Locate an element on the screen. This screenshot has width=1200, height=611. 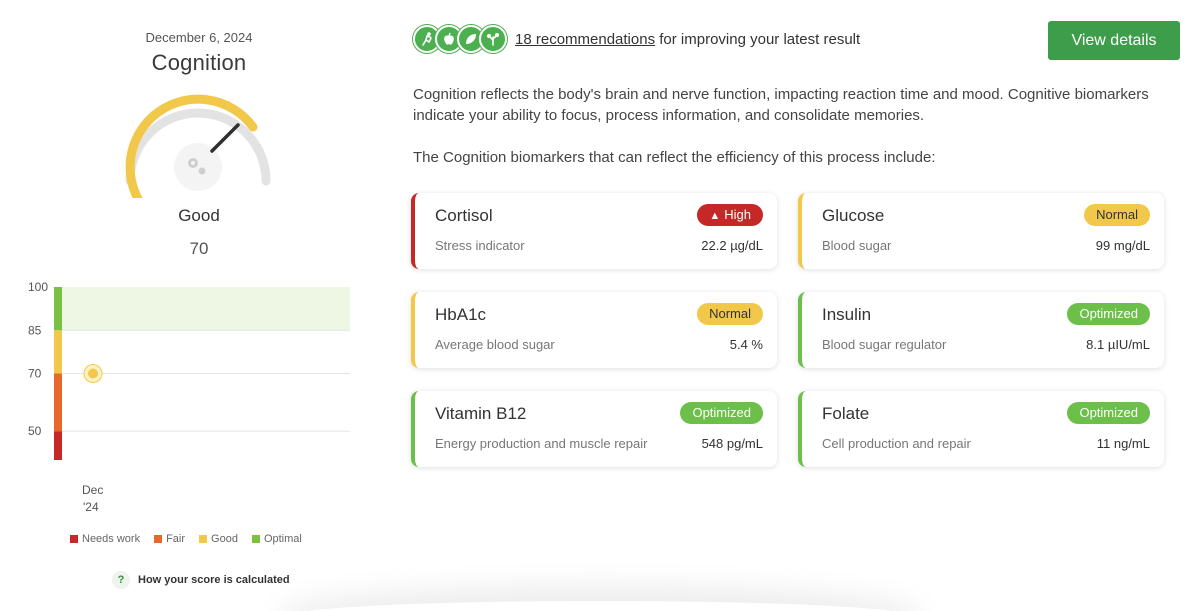
biomarker-value: 99 mg/dL is located at coordinates (1122, 245).